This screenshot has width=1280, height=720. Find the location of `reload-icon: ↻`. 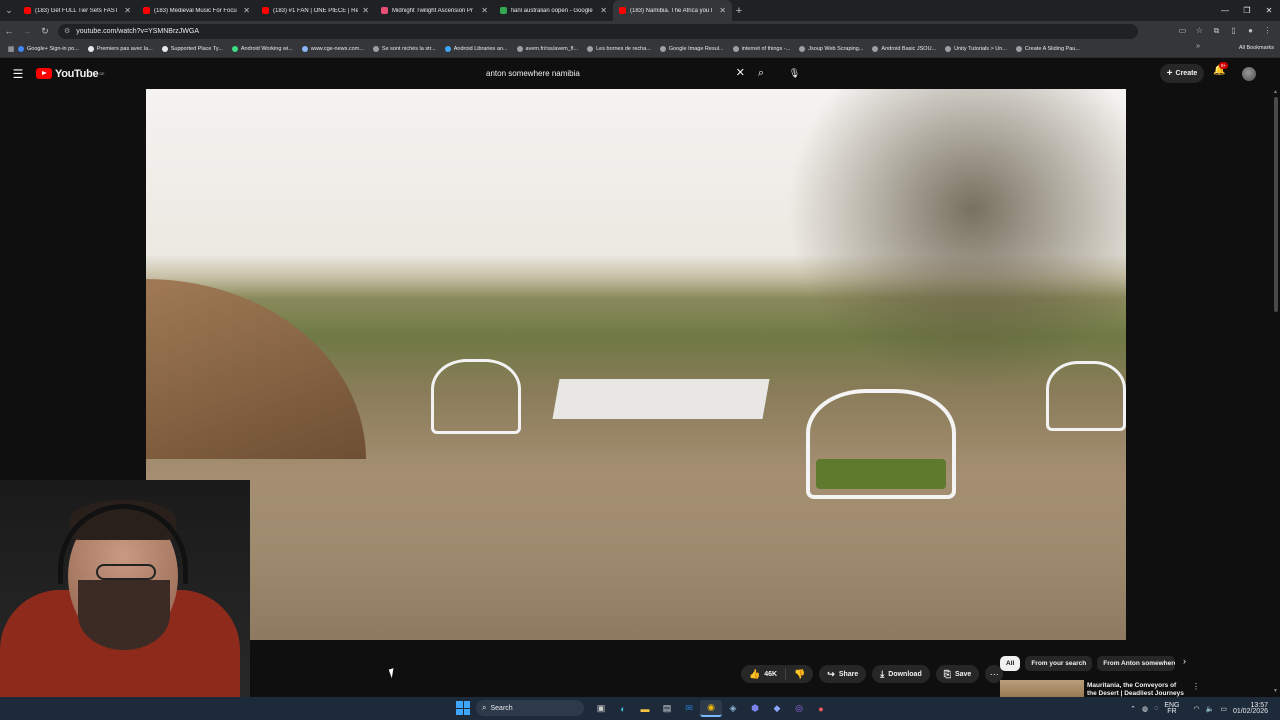

reload-icon: ↻ is located at coordinates (45, 31).